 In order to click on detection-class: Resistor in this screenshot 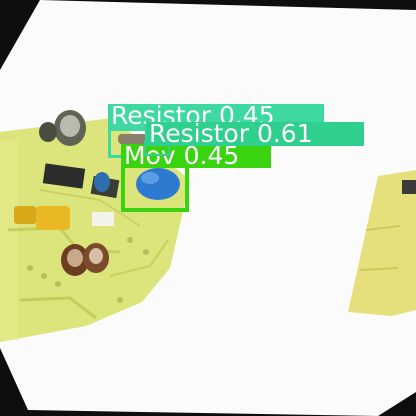, I will do `click(199, 134)`.